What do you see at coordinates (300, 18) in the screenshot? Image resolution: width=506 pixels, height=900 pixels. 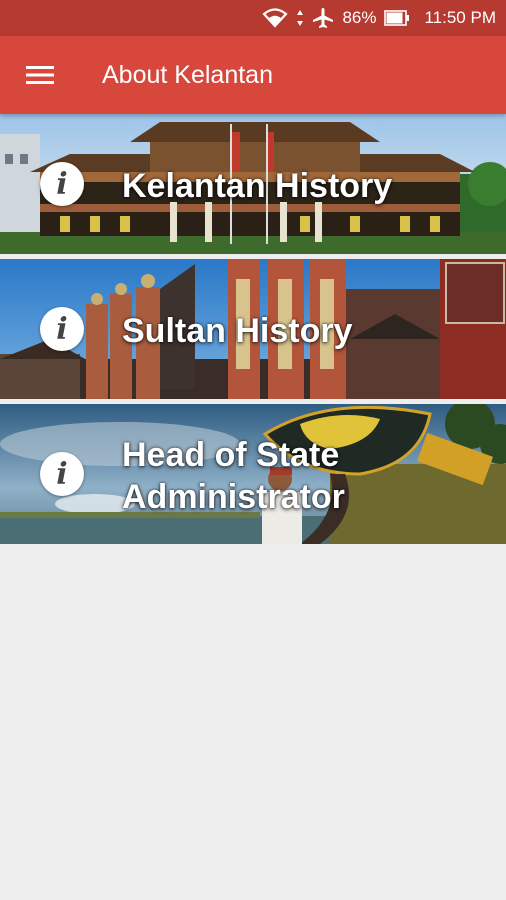 I see `data-transfer-icon` at bounding box center [300, 18].